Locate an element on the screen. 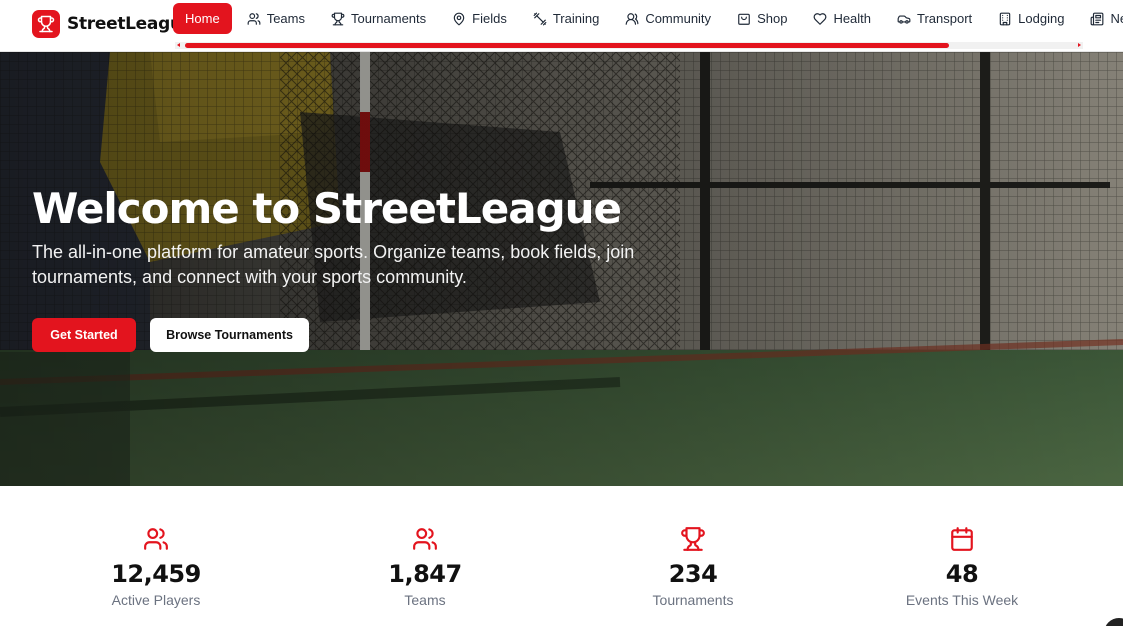 The width and height of the screenshot is (1123, 626). stat-value: 12,459 is located at coordinates (156, 574).